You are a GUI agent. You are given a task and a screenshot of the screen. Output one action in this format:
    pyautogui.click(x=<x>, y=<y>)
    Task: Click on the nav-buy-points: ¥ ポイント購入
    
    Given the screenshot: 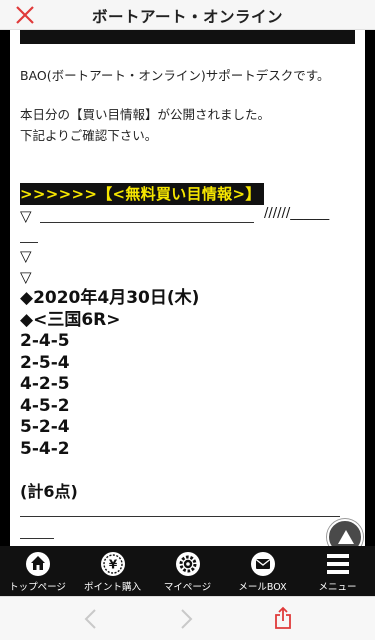 What is the action you would take?
    pyautogui.click(x=112, y=571)
    